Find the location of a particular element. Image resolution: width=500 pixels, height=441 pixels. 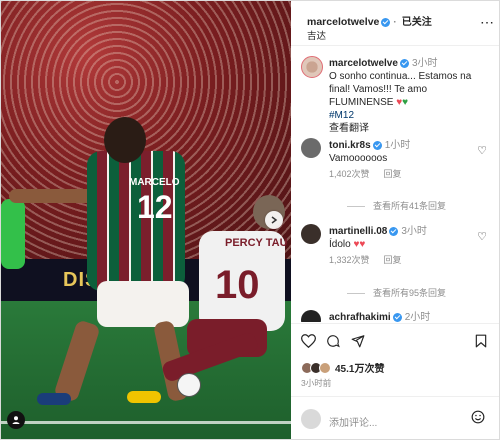

more-options-icon: ⋯ is located at coordinates (487, 22).